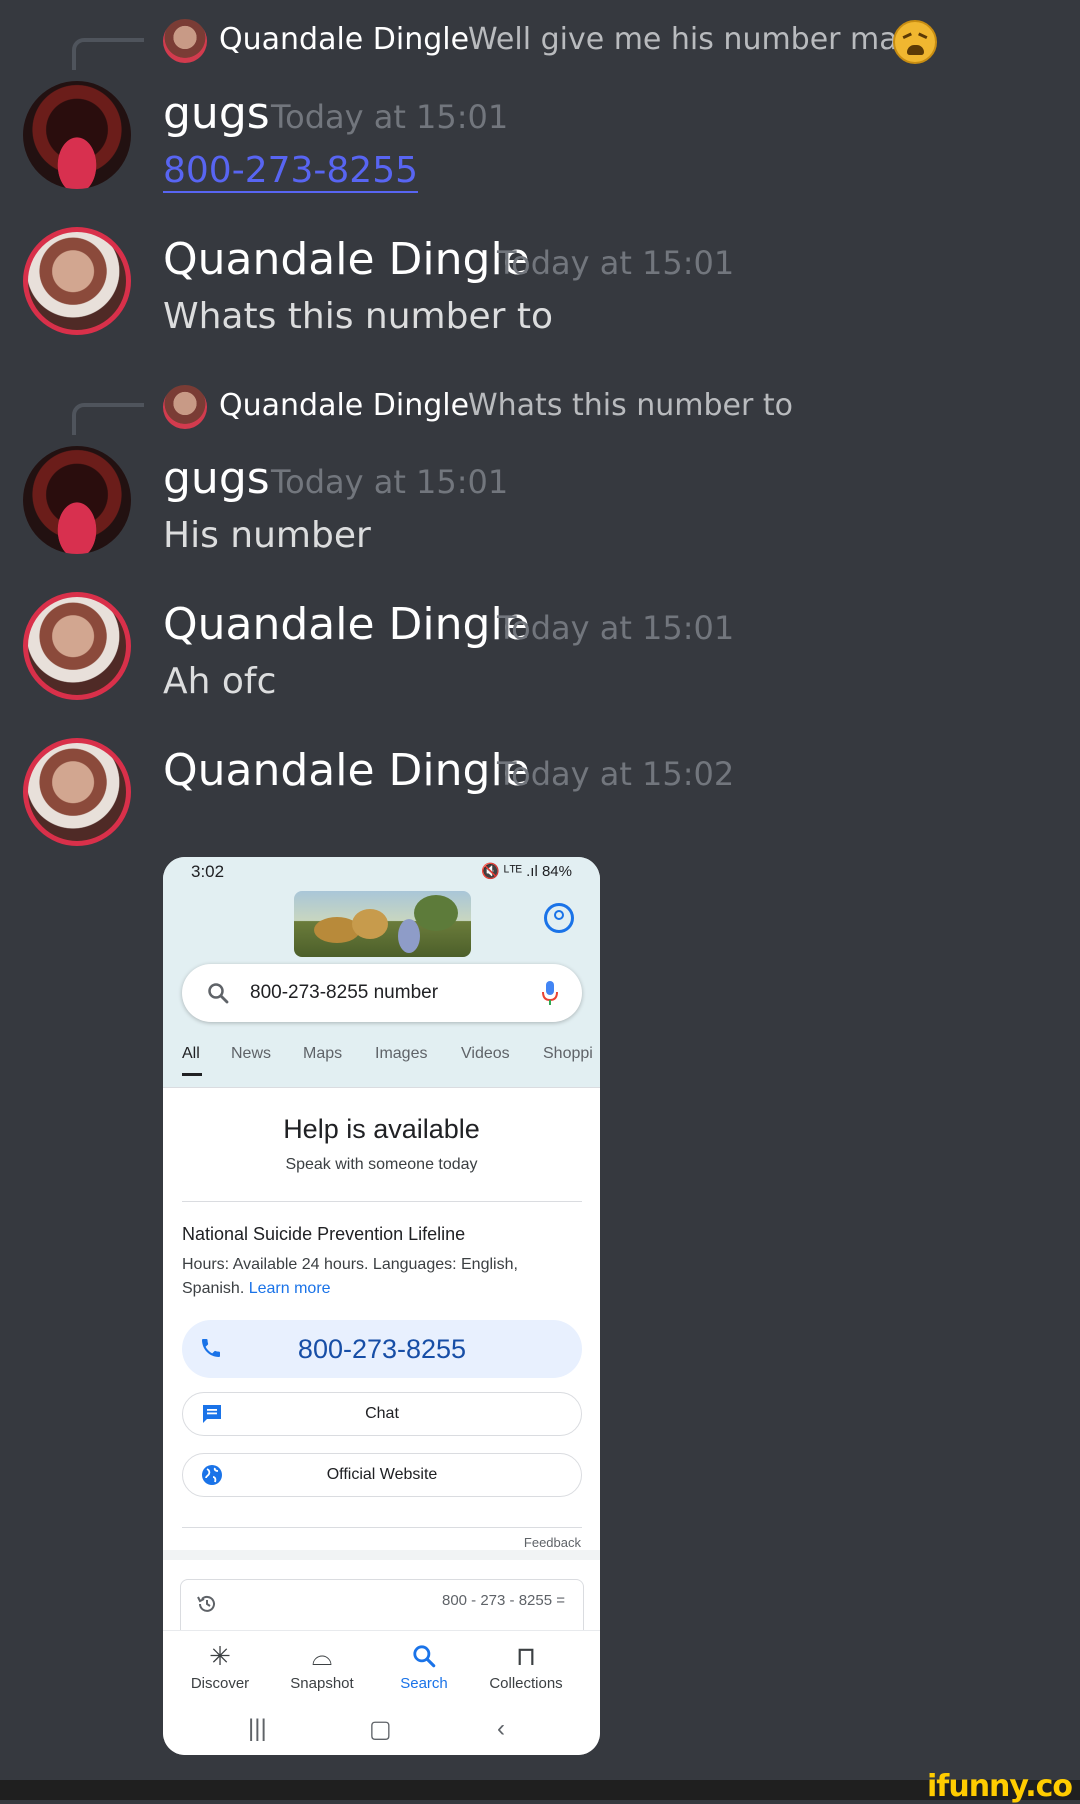 The image size is (1080, 1804). I want to click on help-title: Help is available, so click(381, 1129).